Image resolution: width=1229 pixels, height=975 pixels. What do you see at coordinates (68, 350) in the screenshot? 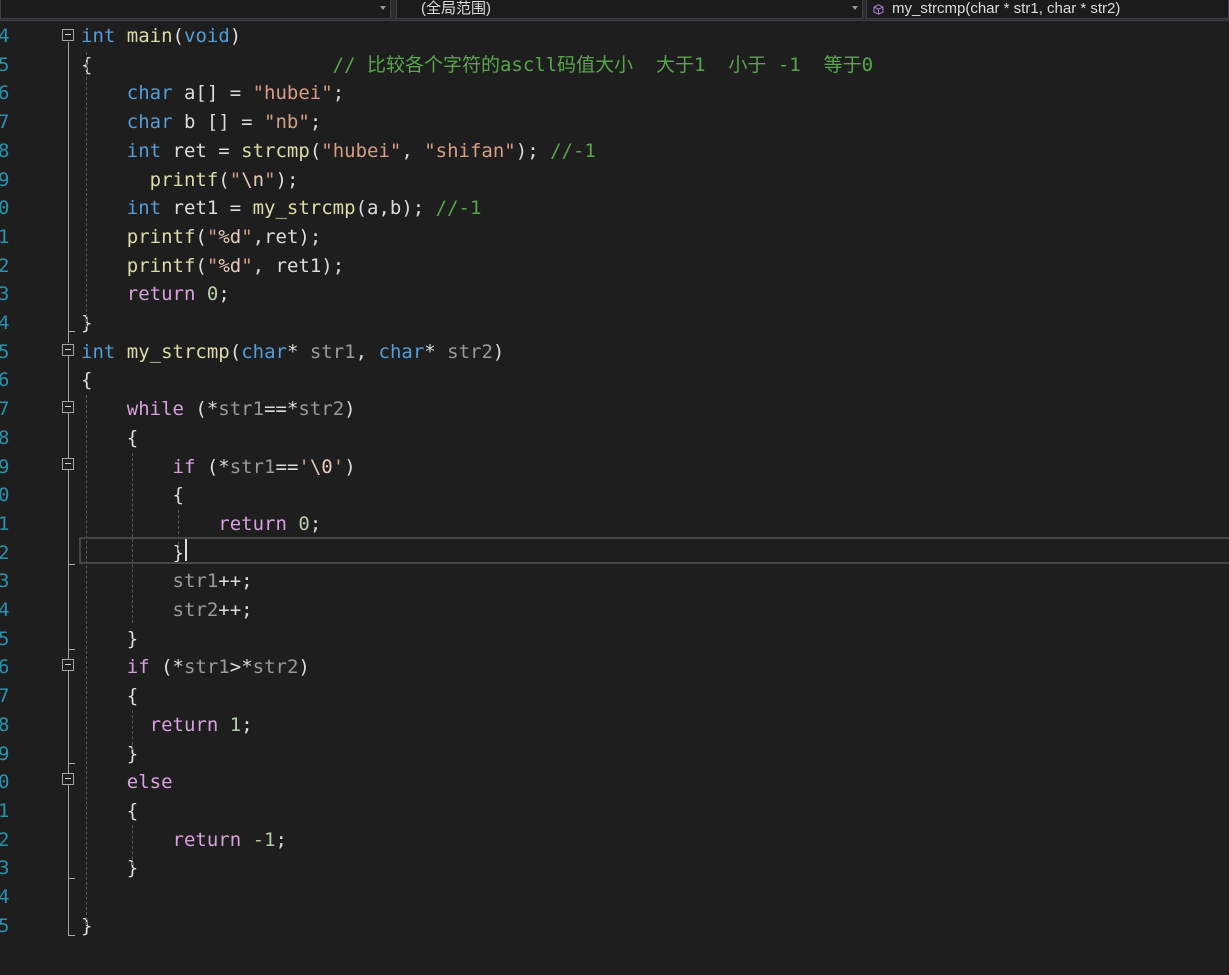
I see `collapse-toggle-my-strcmp` at bounding box center [68, 350].